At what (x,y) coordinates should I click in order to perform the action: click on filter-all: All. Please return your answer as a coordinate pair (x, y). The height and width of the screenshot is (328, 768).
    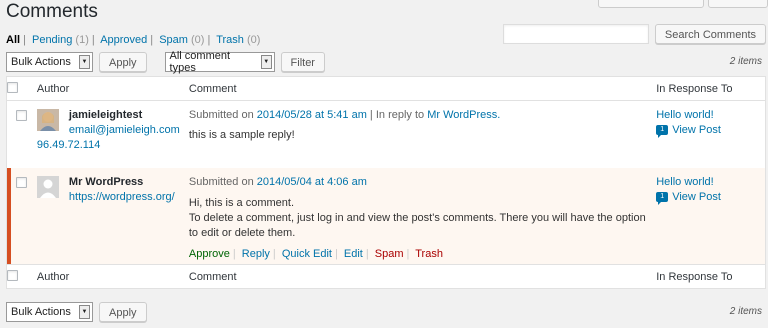
    Looking at the image, I should click on (13, 40).